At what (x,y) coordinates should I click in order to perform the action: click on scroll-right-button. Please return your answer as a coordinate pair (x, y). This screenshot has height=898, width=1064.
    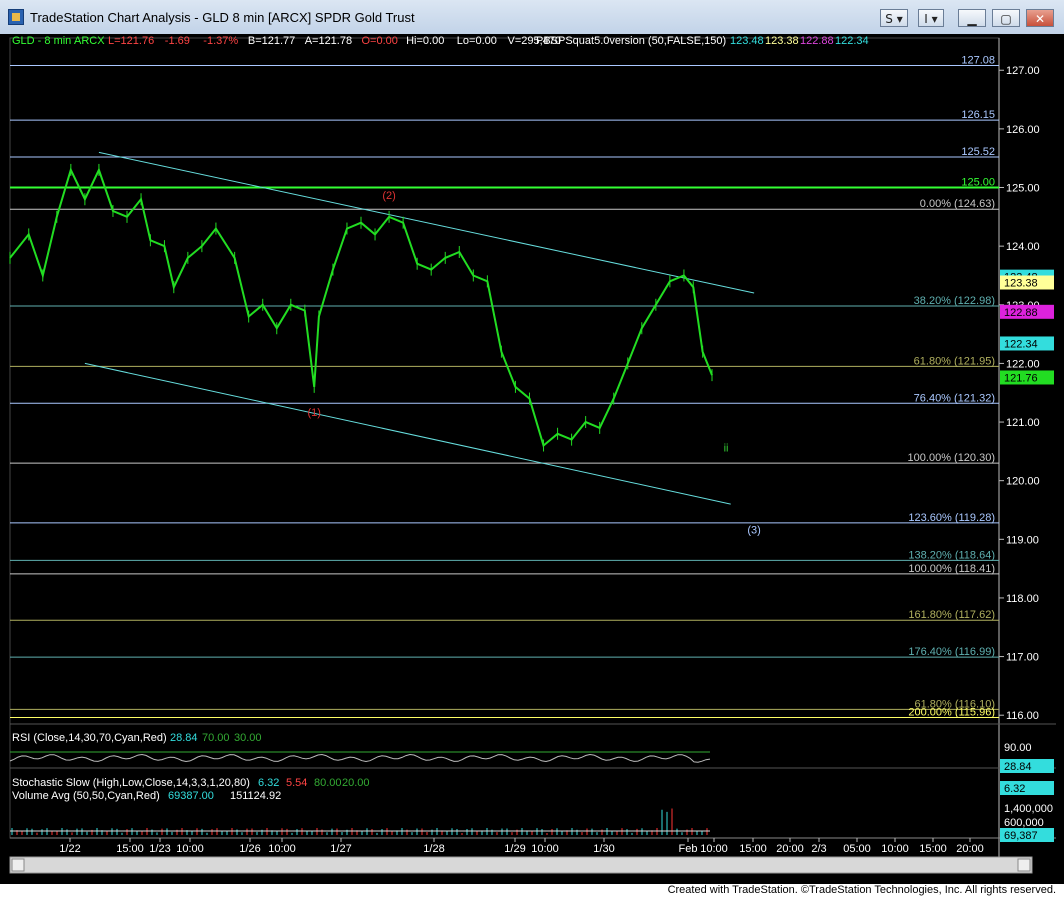
    Looking at the image, I should click on (1024, 865).